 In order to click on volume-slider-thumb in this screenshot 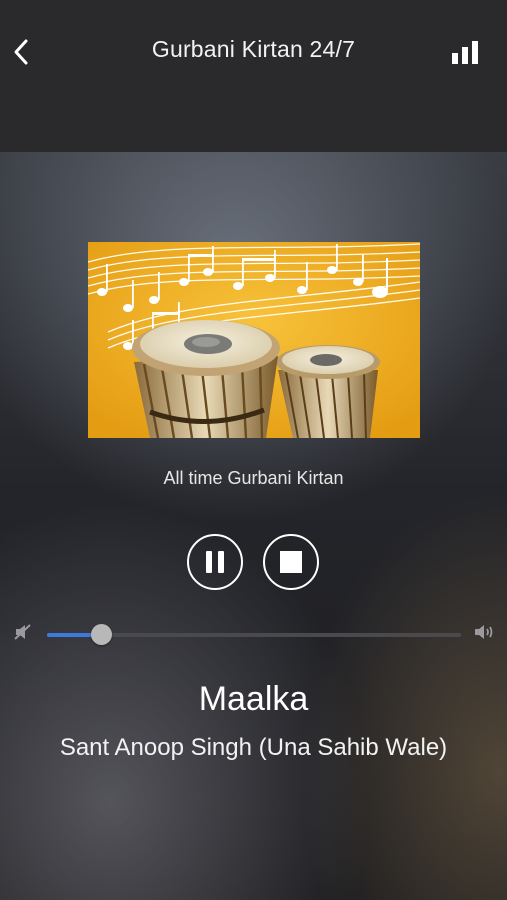, I will do `click(101, 634)`.